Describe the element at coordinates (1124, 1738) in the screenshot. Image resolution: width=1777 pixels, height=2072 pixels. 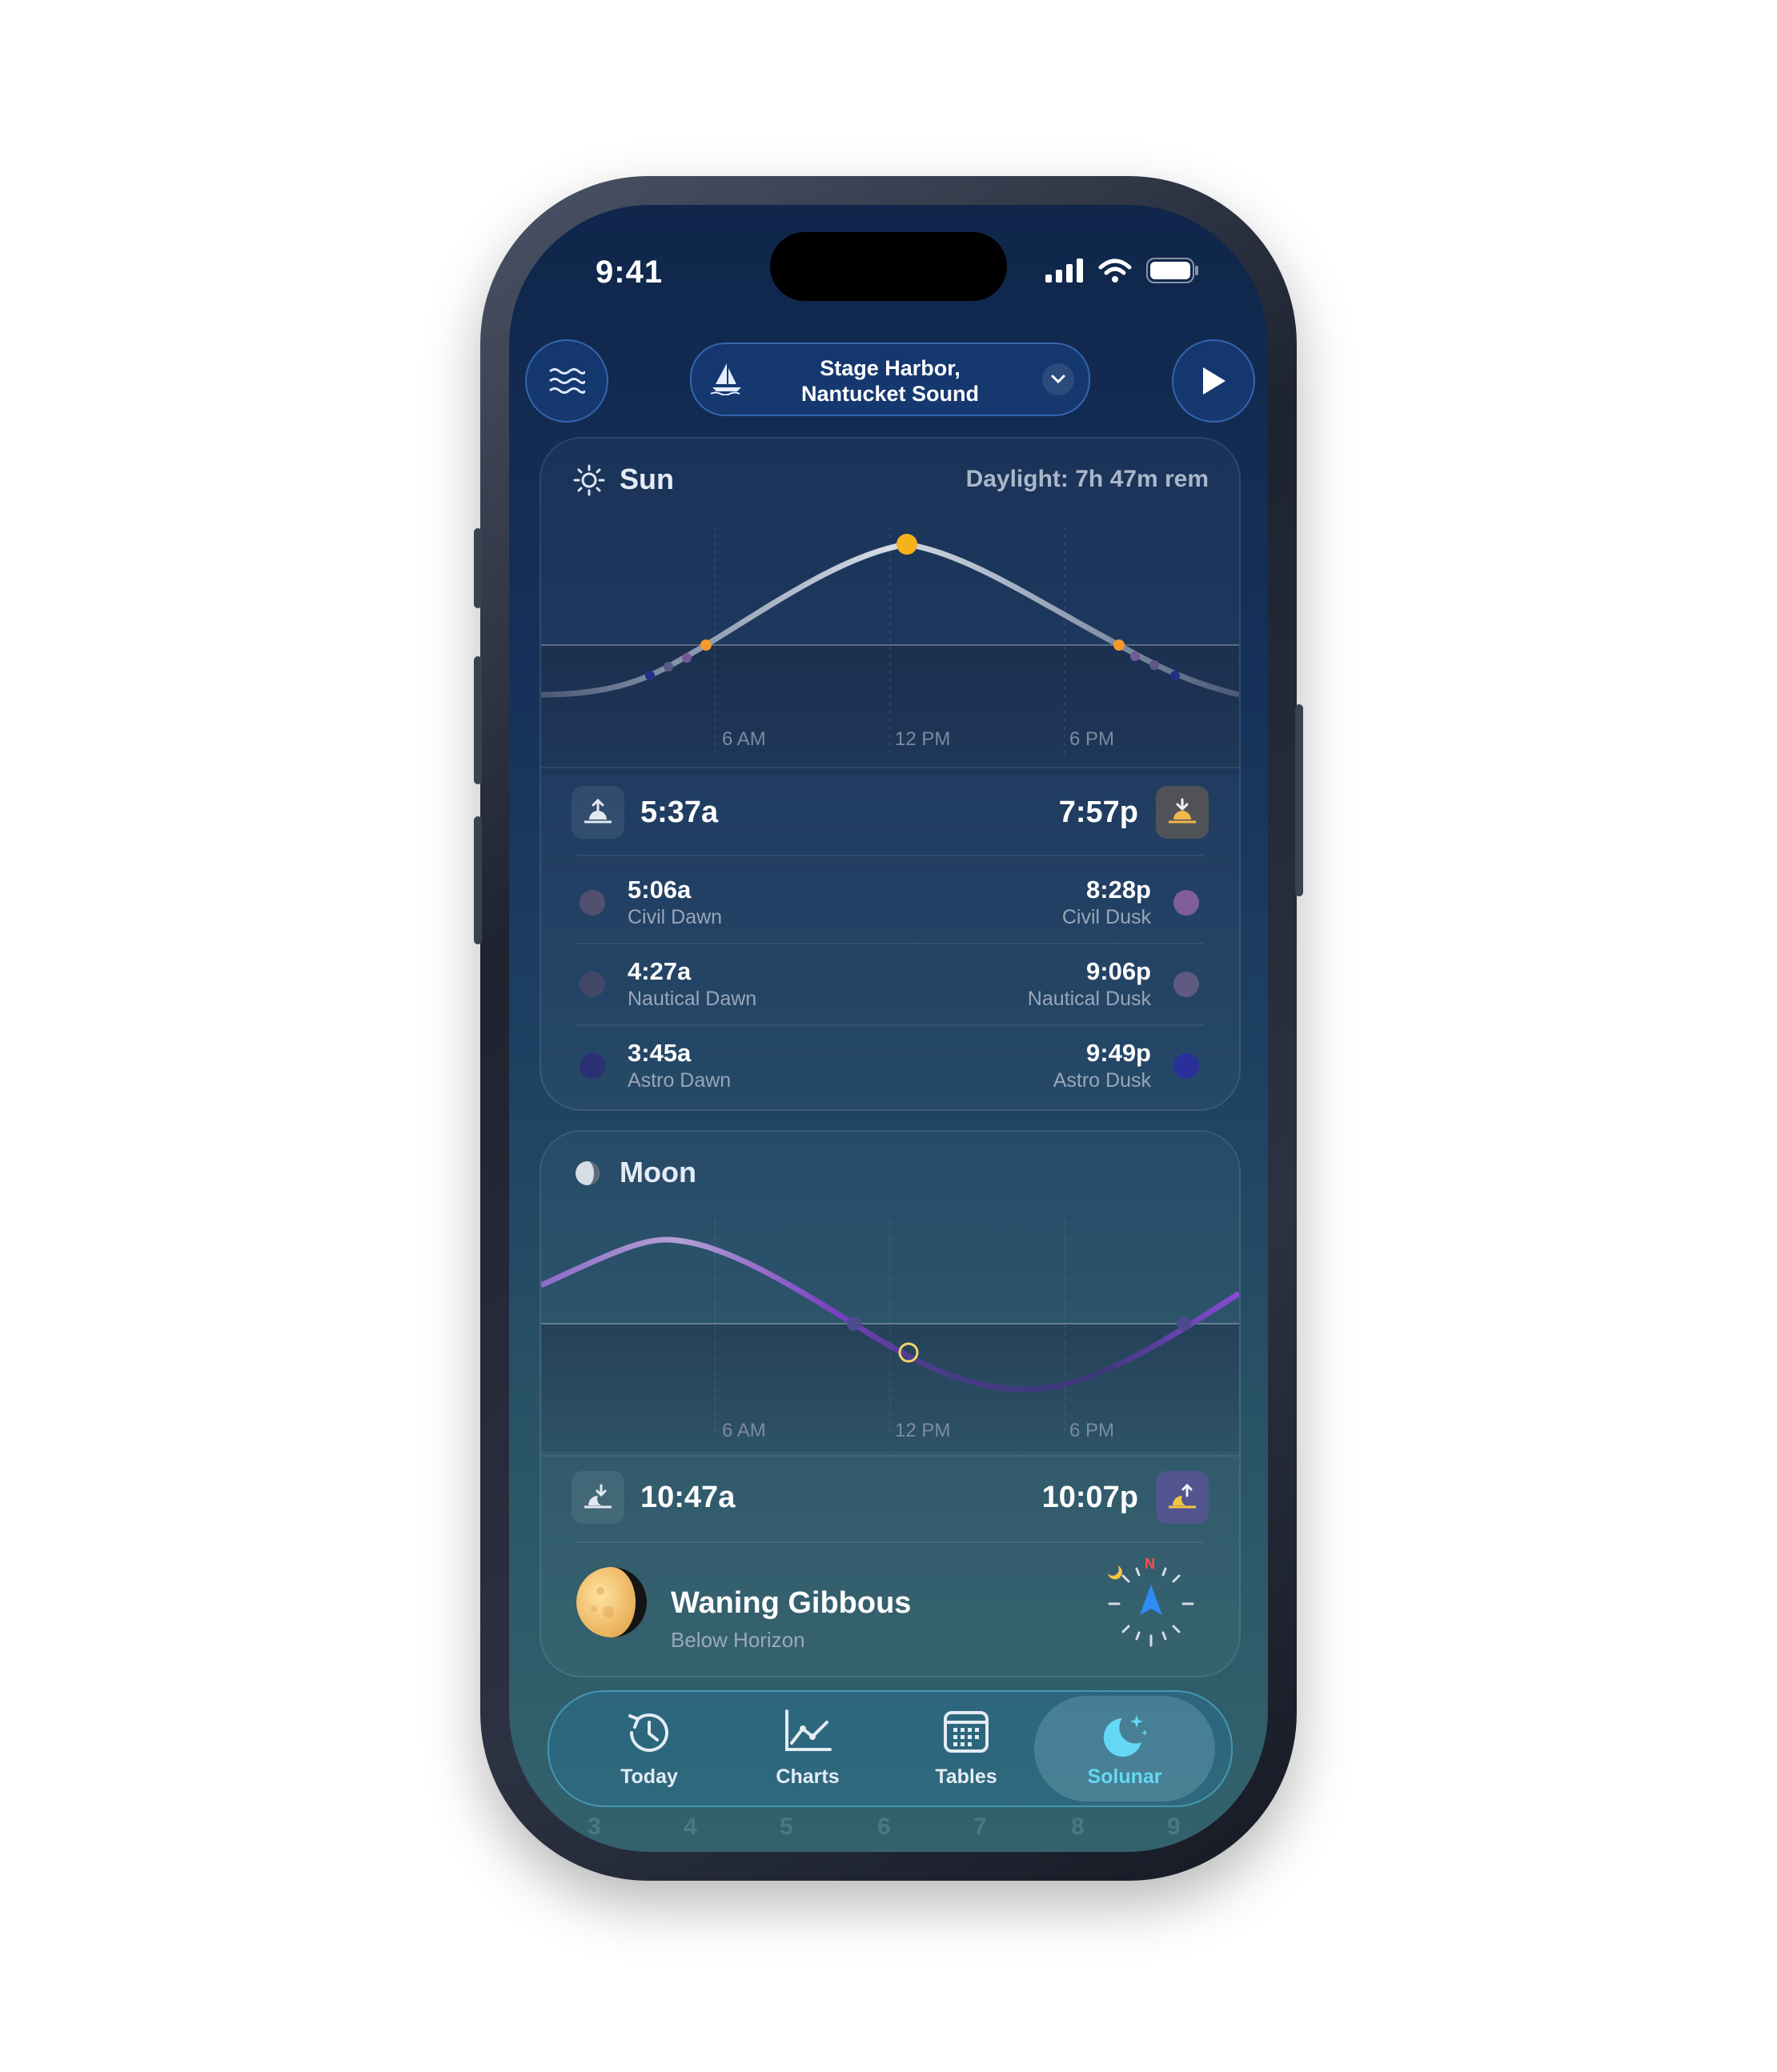
I see `moon-stars-icon` at that location.